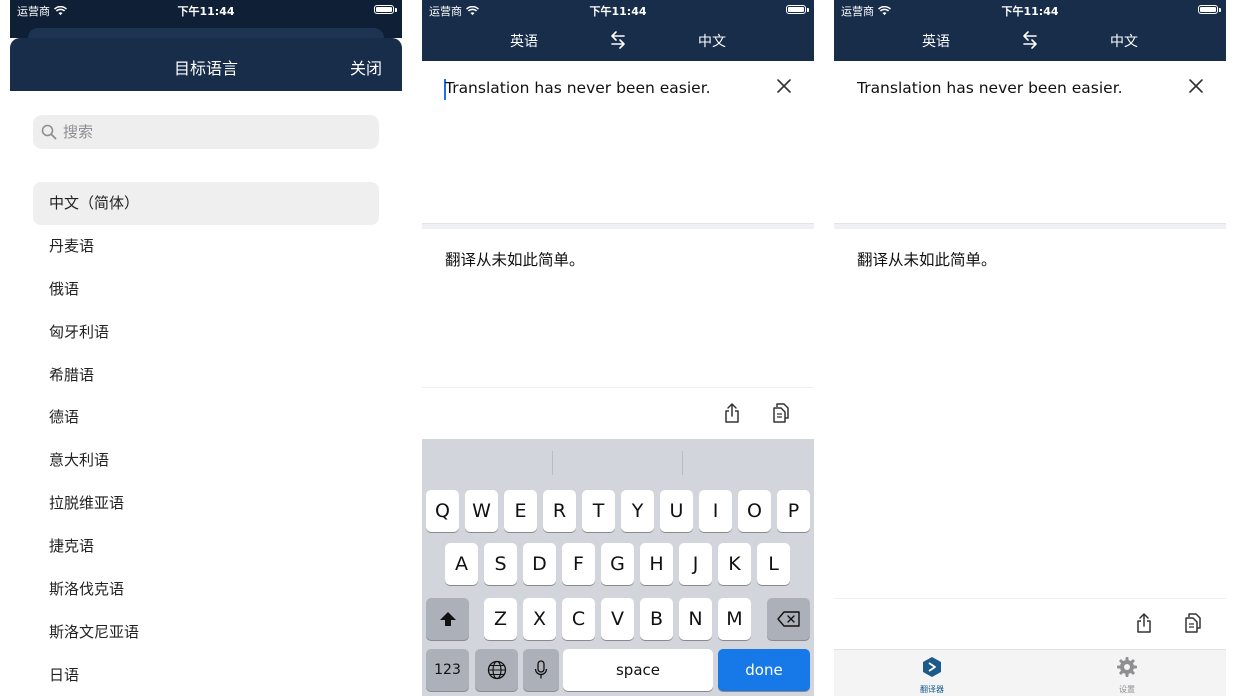  I want to click on globe-icon, so click(496, 670).